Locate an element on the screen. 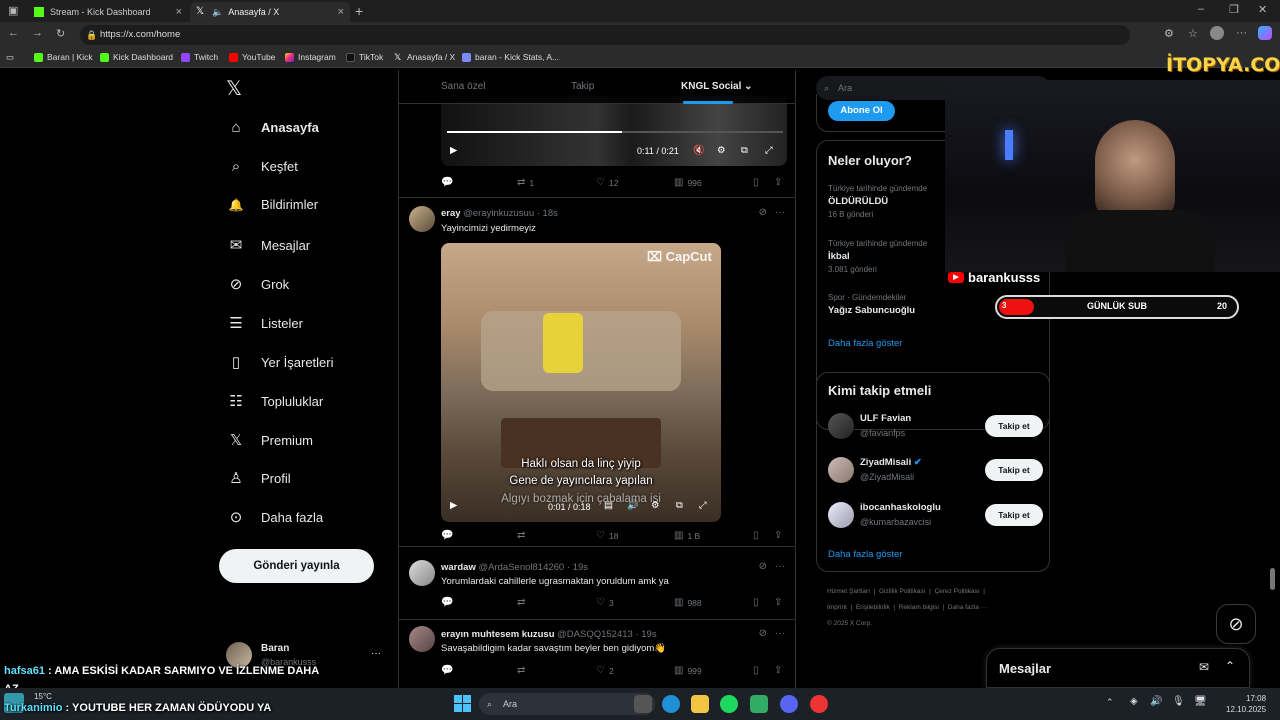 Image resolution: width=1280 pixels, height=720 pixels. video-player: ▶ 0:11 / 0:21 🔇 ⚙ ⧉ ⤢ is located at coordinates (614, 131).